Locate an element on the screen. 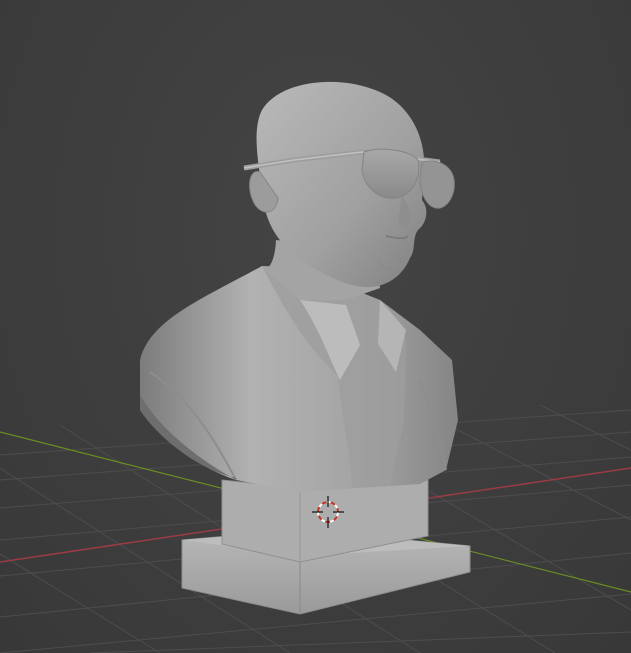  right-lens is located at coordinates (437, 184).